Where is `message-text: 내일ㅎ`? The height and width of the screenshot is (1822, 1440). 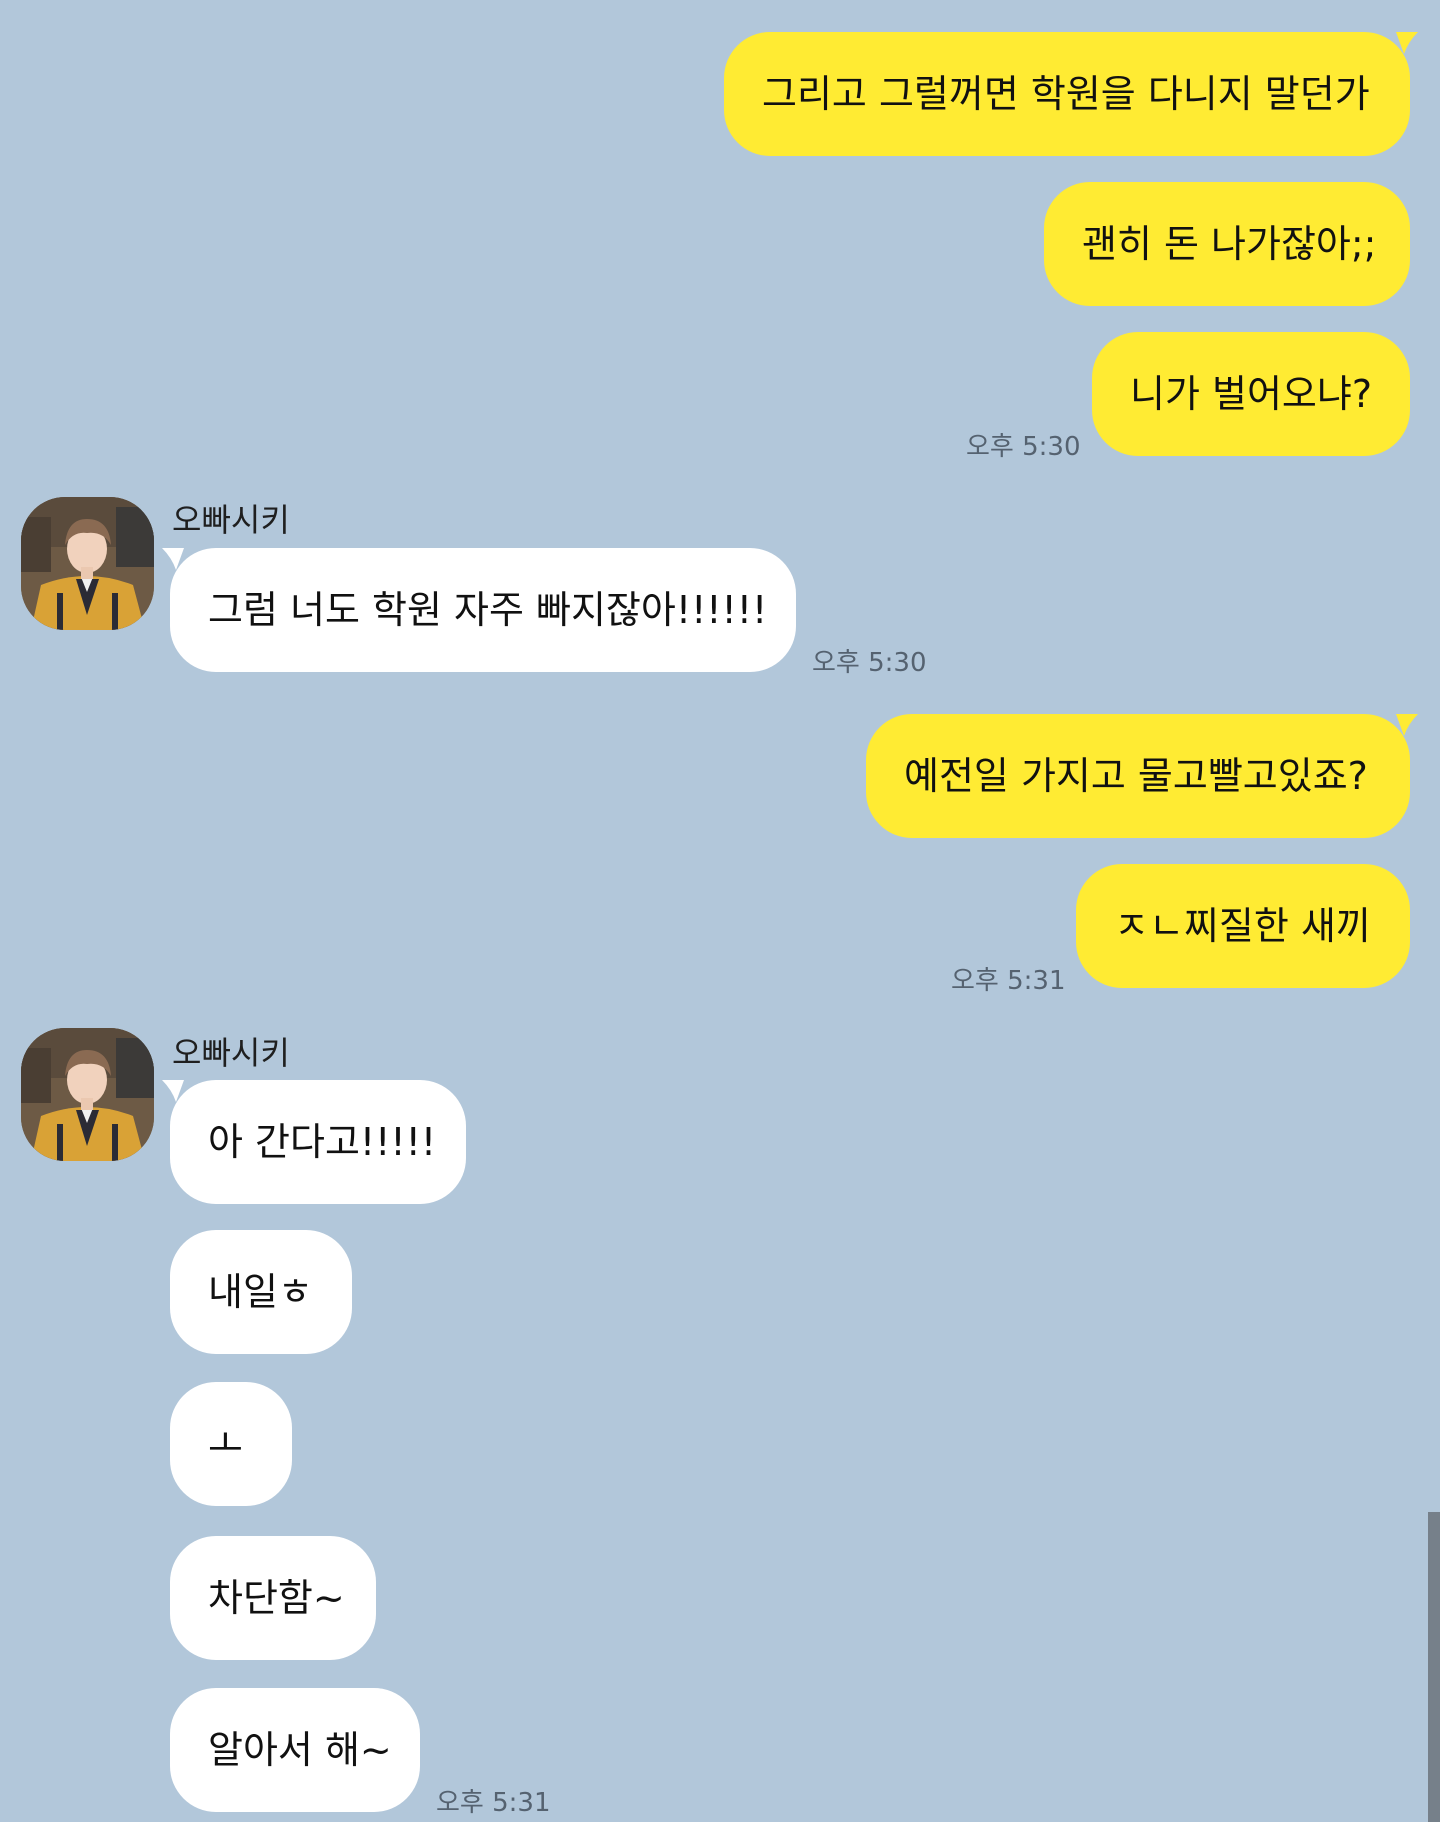 message-text: 내일ㅎ is located at coordinates (260, 1292).